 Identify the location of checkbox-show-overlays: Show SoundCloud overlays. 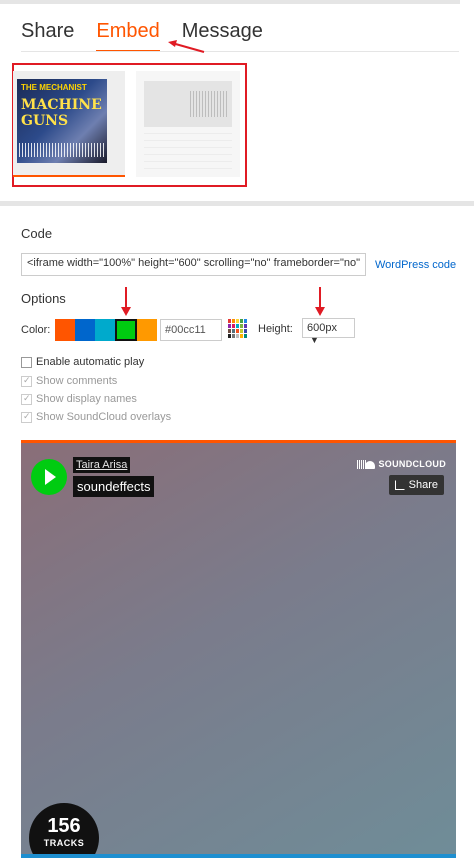
(96, 417).